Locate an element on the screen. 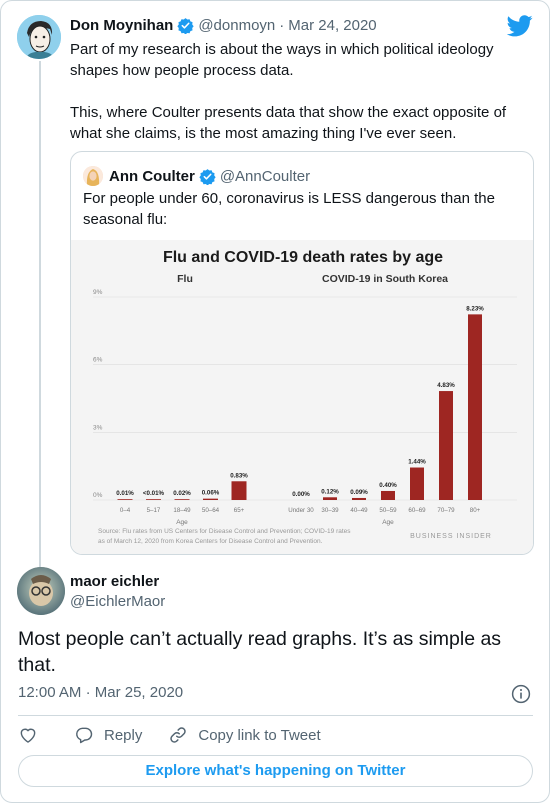 The height and width of the screenshot is (803, 550). covid-value-label: 0.09% is located at coordinates (359, 492).